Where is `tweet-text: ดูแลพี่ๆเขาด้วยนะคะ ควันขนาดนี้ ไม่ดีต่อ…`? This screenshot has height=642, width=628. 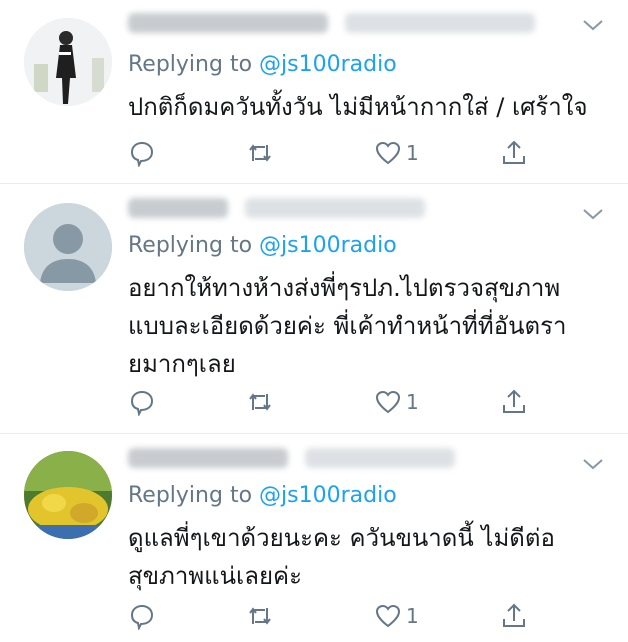 tweet-text: ดูแลพี่ๆเขาด้วยนะคะ ควันขนาดนี้ ไม่ดีต่อ… is located at coordinates (341, 557).